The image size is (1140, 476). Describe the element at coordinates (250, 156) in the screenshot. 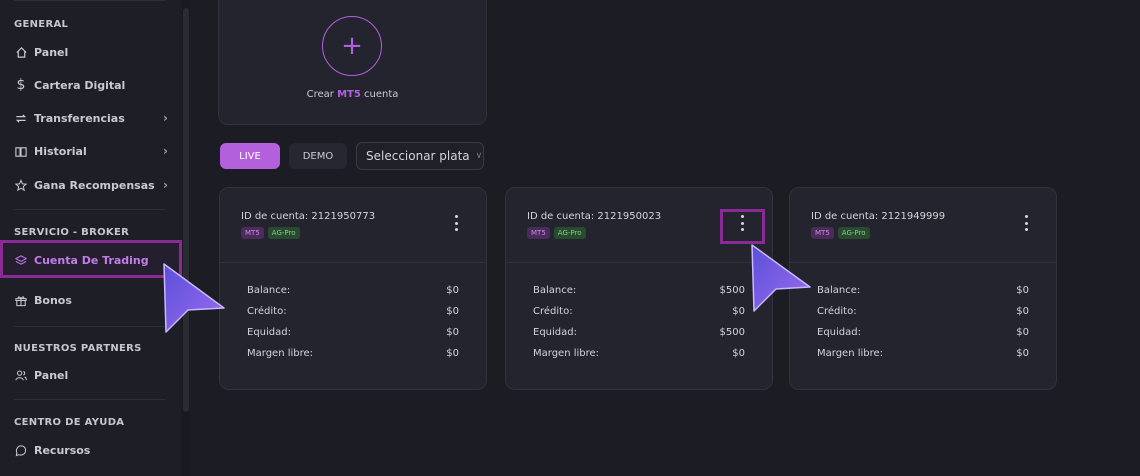

I see `tab-live: LIVE` at that location.